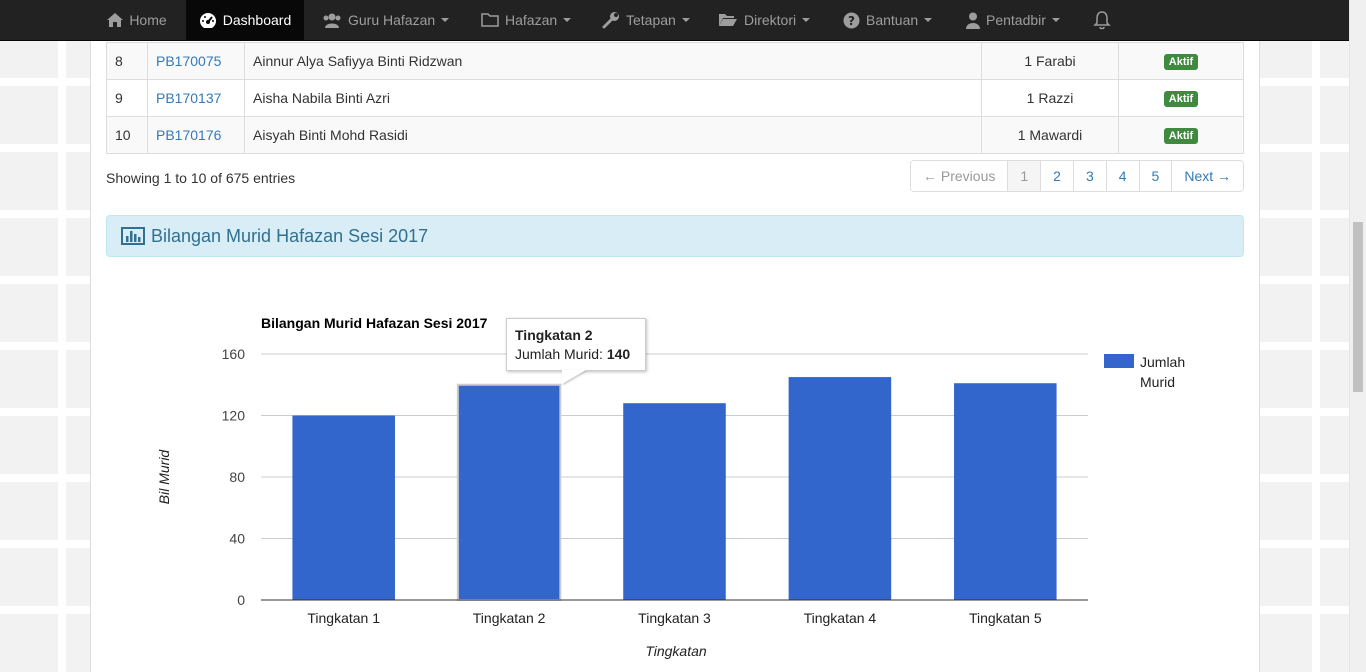 Image resolution: width=1366 pixels, height=672 pixels. I want to click on folder-icon, so click(490, 20).